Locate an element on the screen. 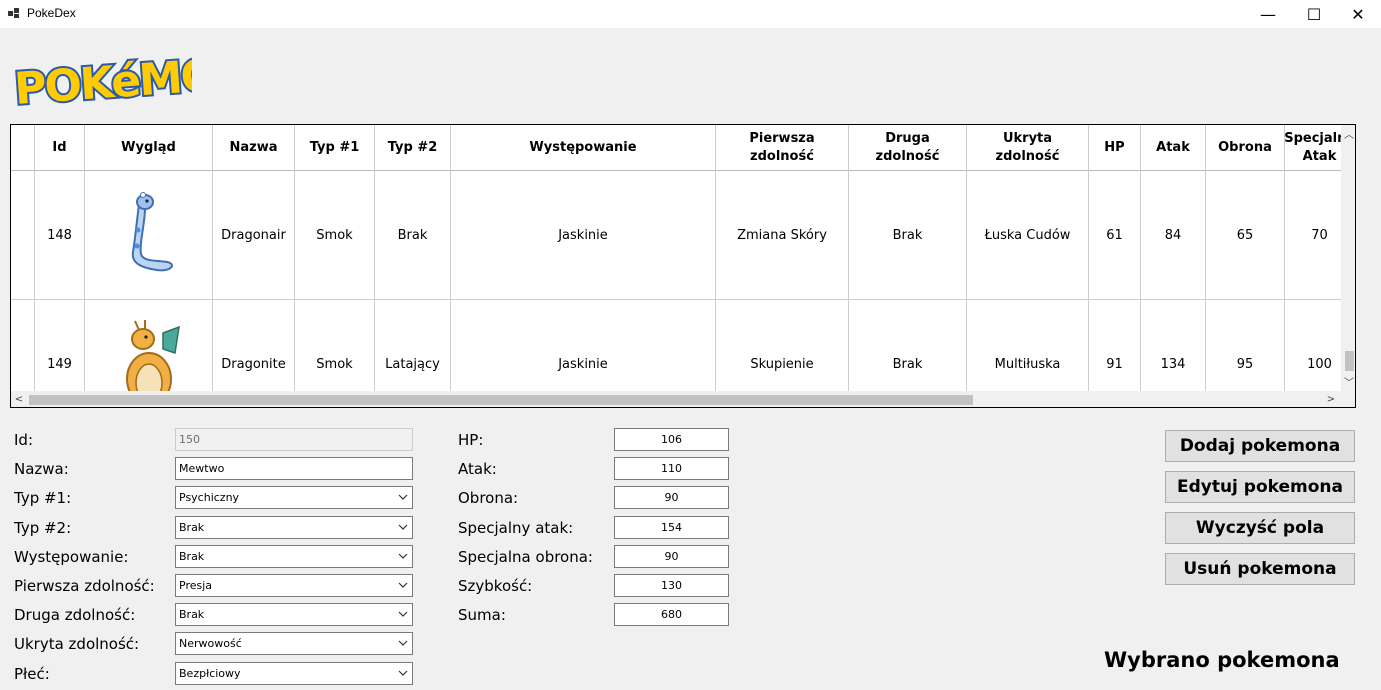  scroll-up-icon: ︿ is located at coordinates (1348, 133).